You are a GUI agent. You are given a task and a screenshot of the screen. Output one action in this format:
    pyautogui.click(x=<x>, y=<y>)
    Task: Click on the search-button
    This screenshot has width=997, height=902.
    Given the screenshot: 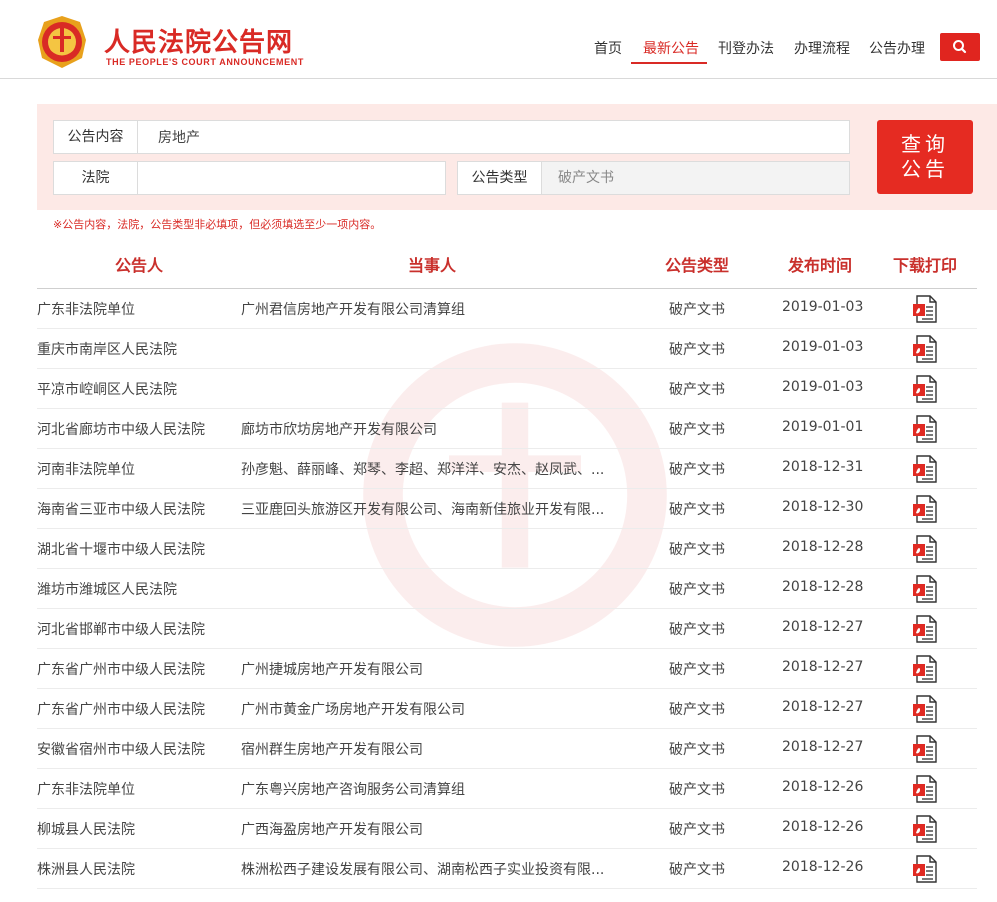 What is the action you would take?
    pyautogui.click(x=960, y=47)
    